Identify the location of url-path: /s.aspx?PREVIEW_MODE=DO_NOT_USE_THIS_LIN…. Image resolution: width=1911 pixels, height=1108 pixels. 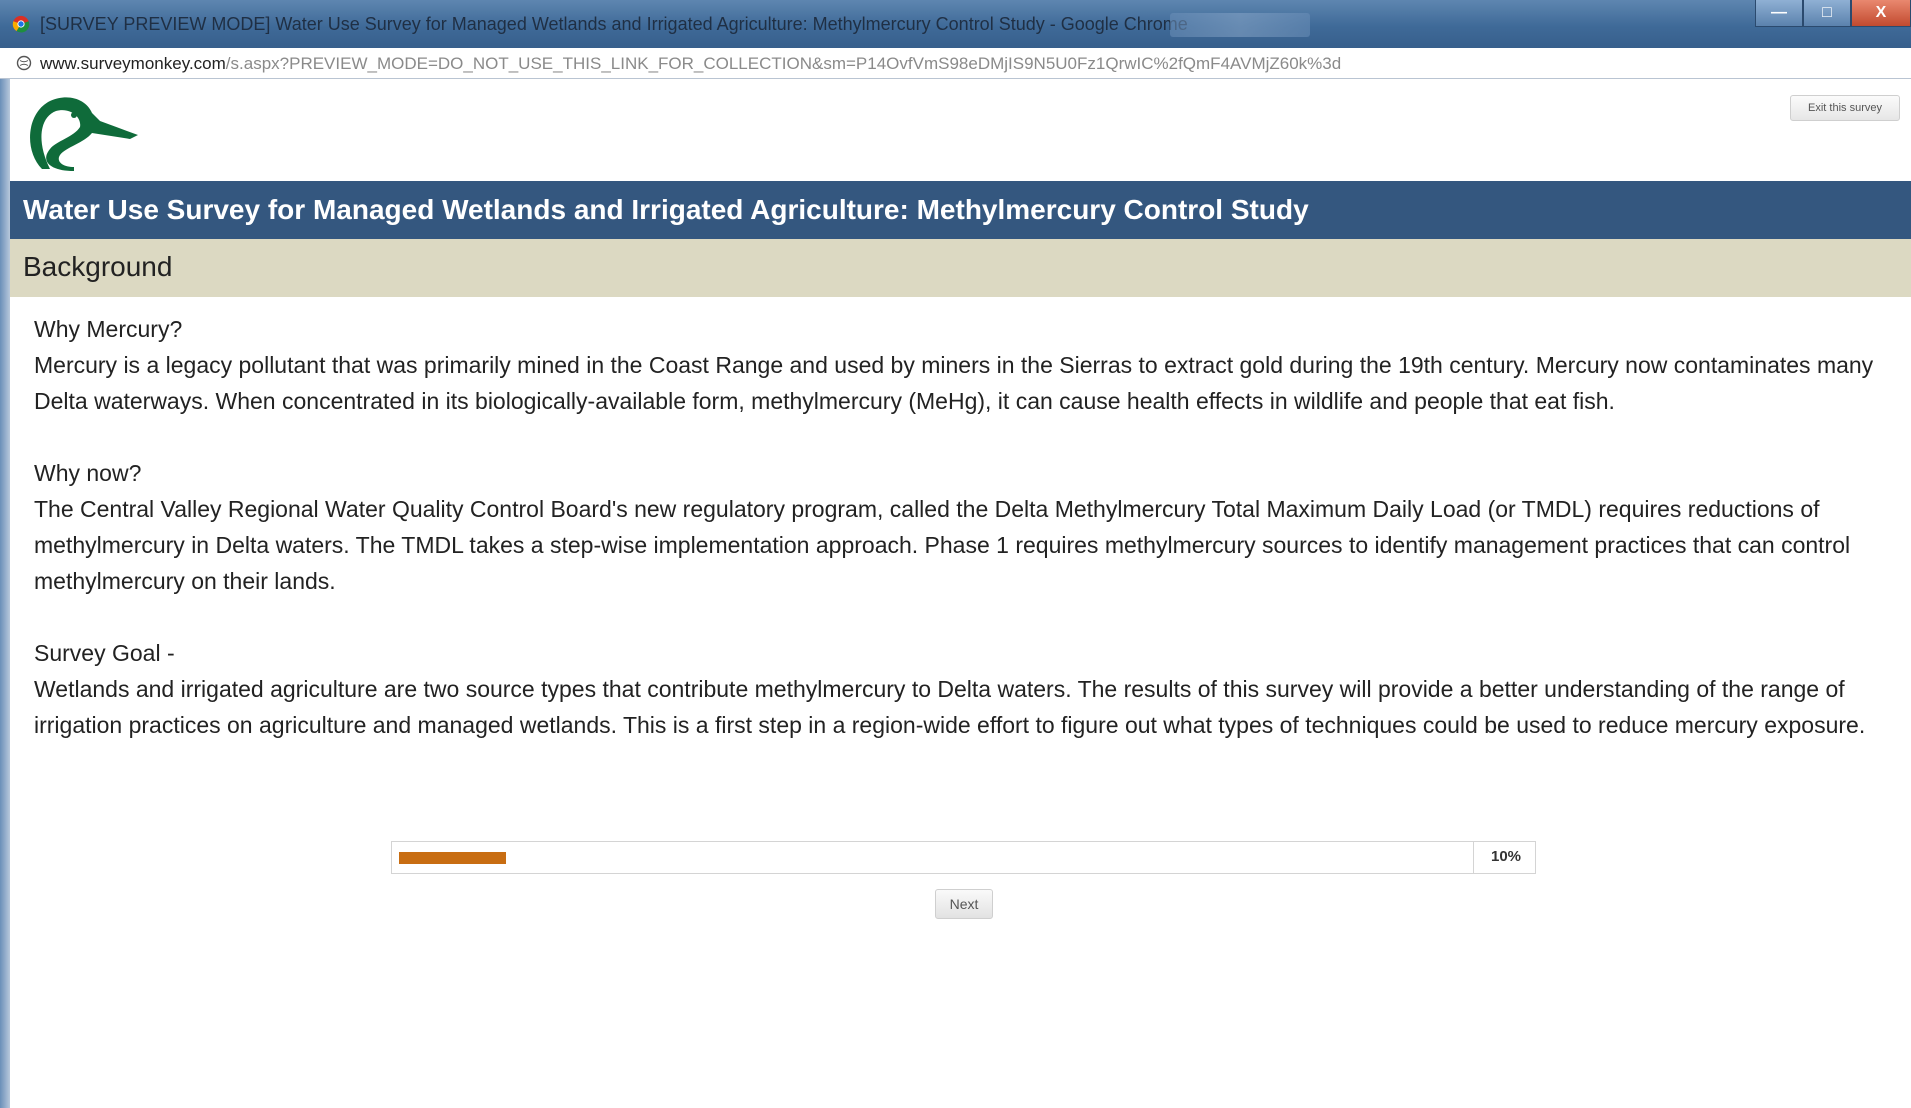
(783, 63).